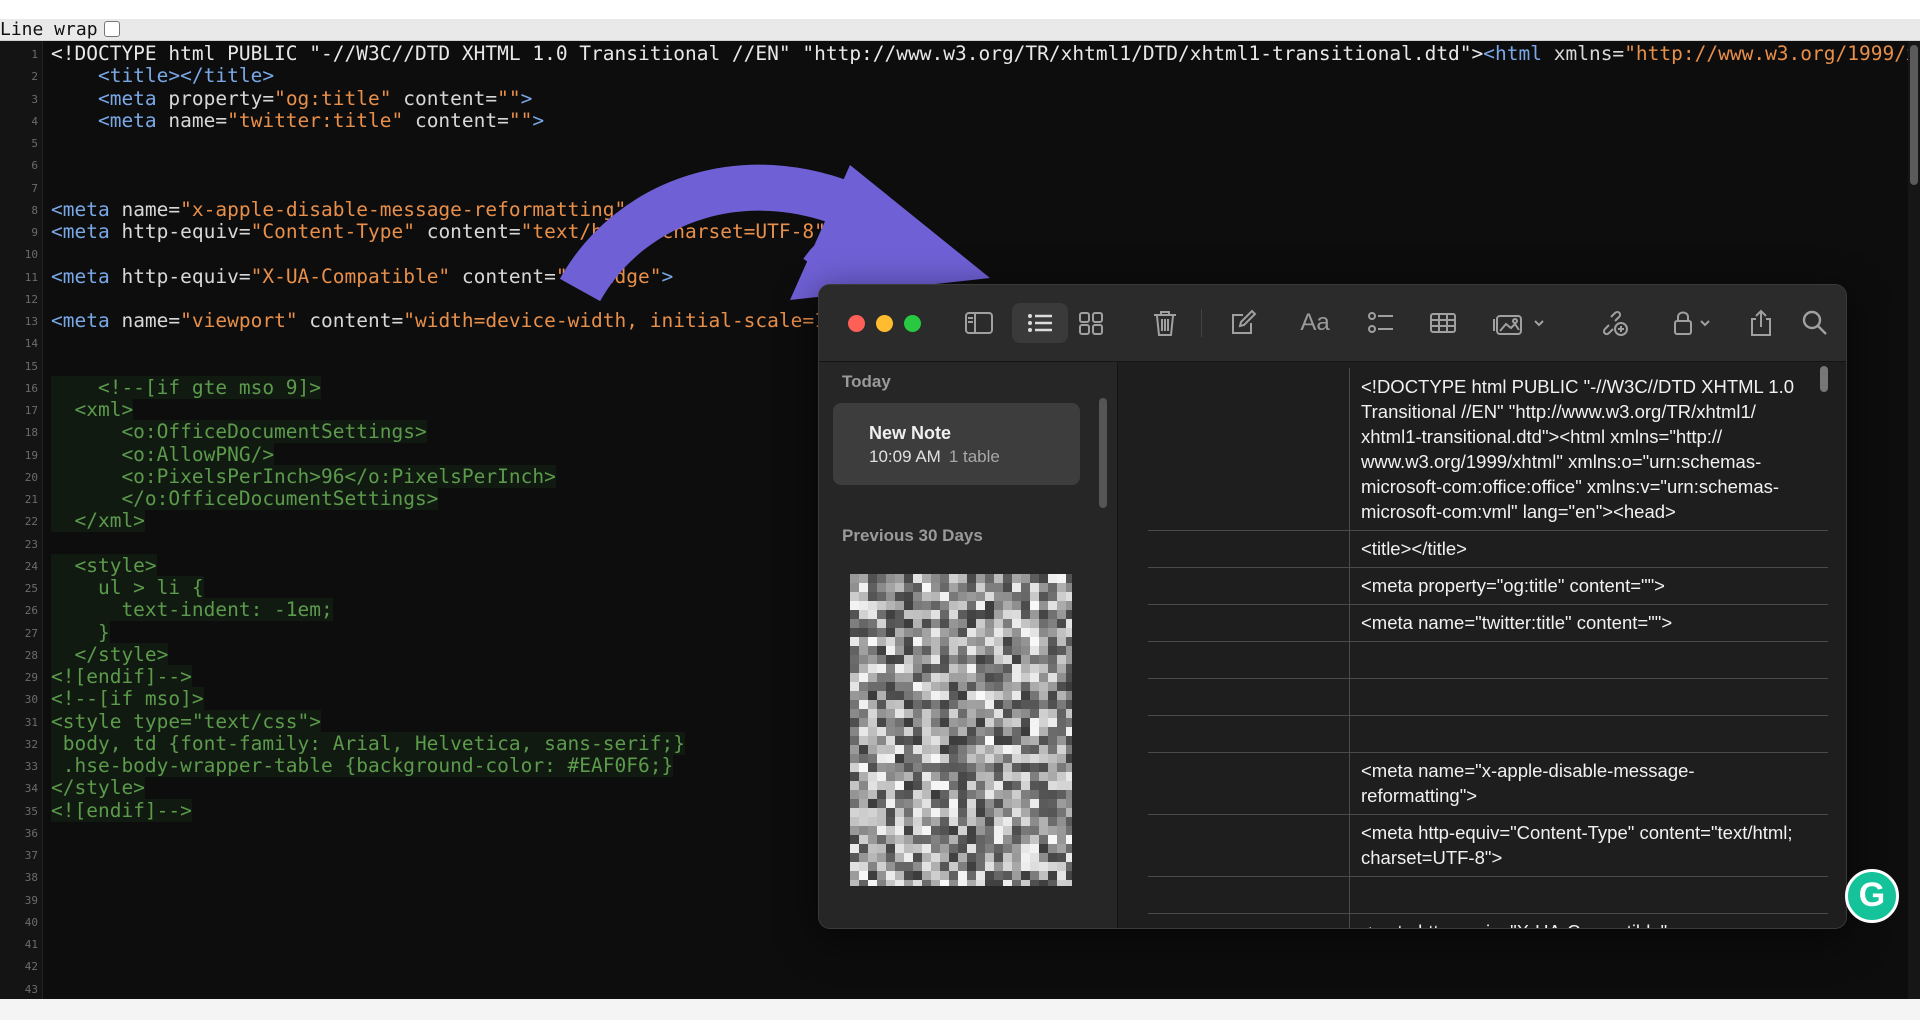  I want to click on code-token: <style>, so click(104, 565).